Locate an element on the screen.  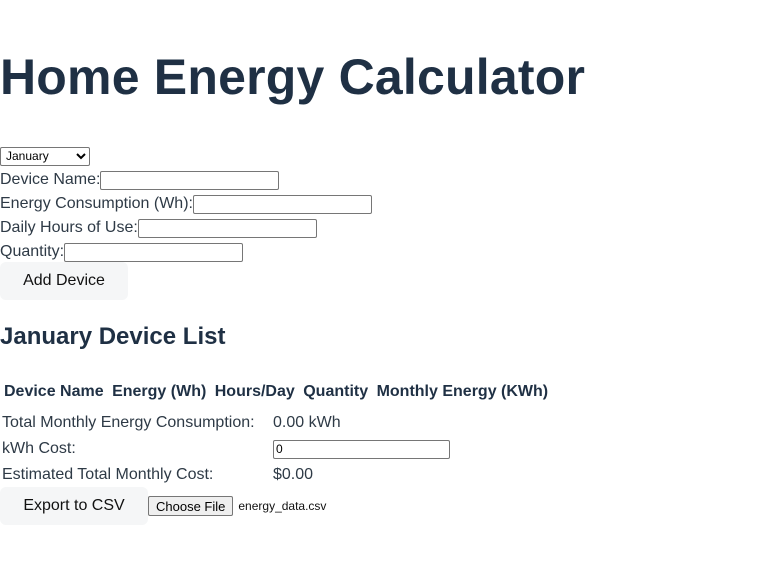
daily-hours-label: Daily Hours of Use: is located at coordinates (69, 227).